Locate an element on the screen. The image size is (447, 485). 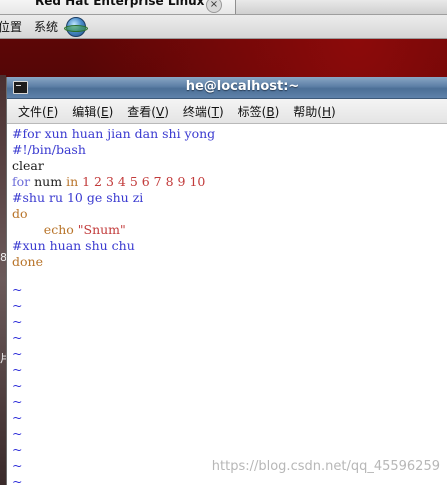
web-browser-launcher-icon is located at coordinates (76, 26).